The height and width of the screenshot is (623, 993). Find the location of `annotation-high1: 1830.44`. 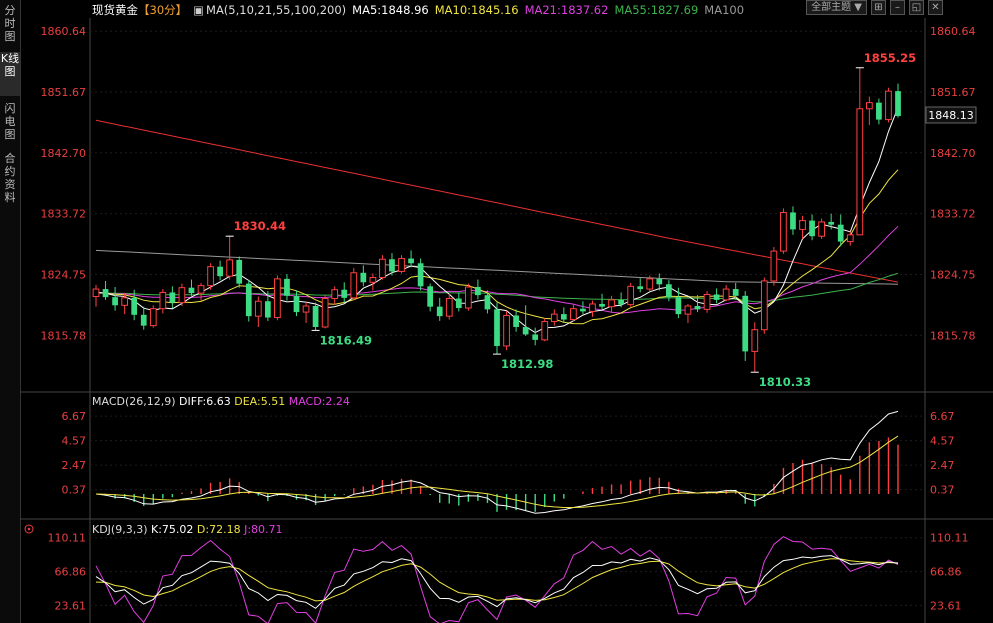

annotation-high1: 1830.44 is located at coordinates (260, 226).